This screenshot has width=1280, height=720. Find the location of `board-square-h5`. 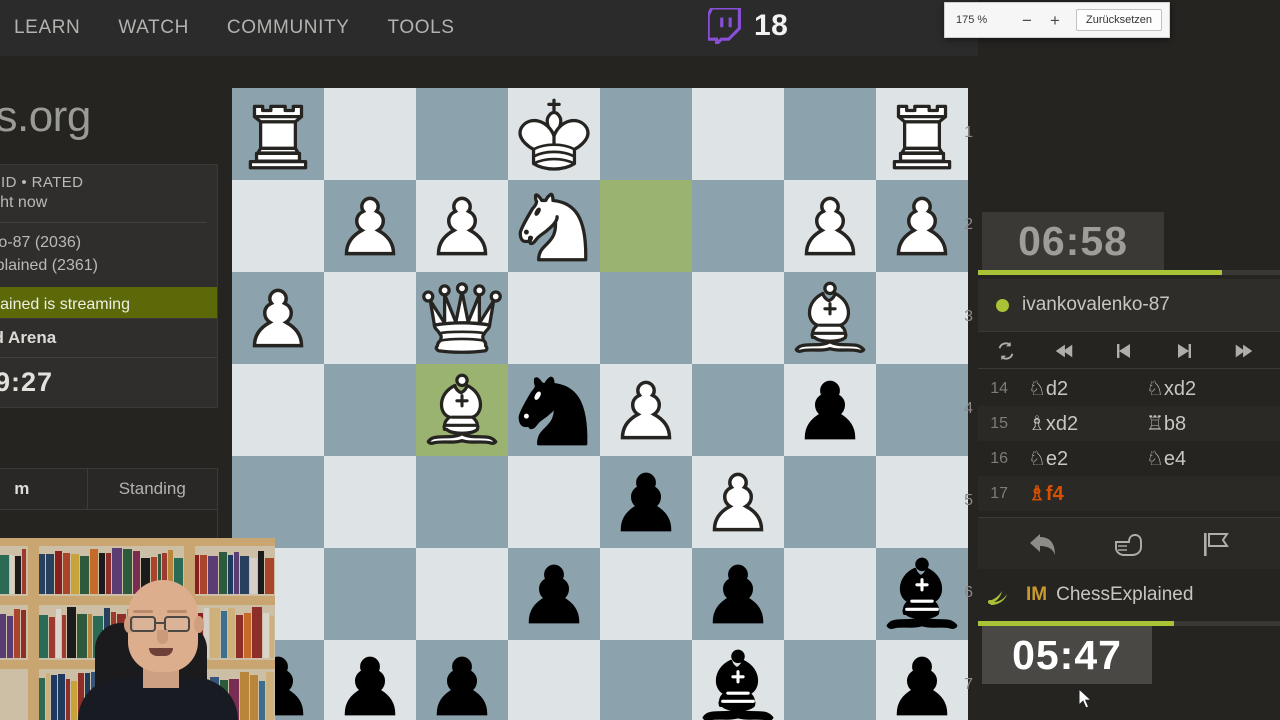

board-square-h5 is located at coordinates (922, 502).